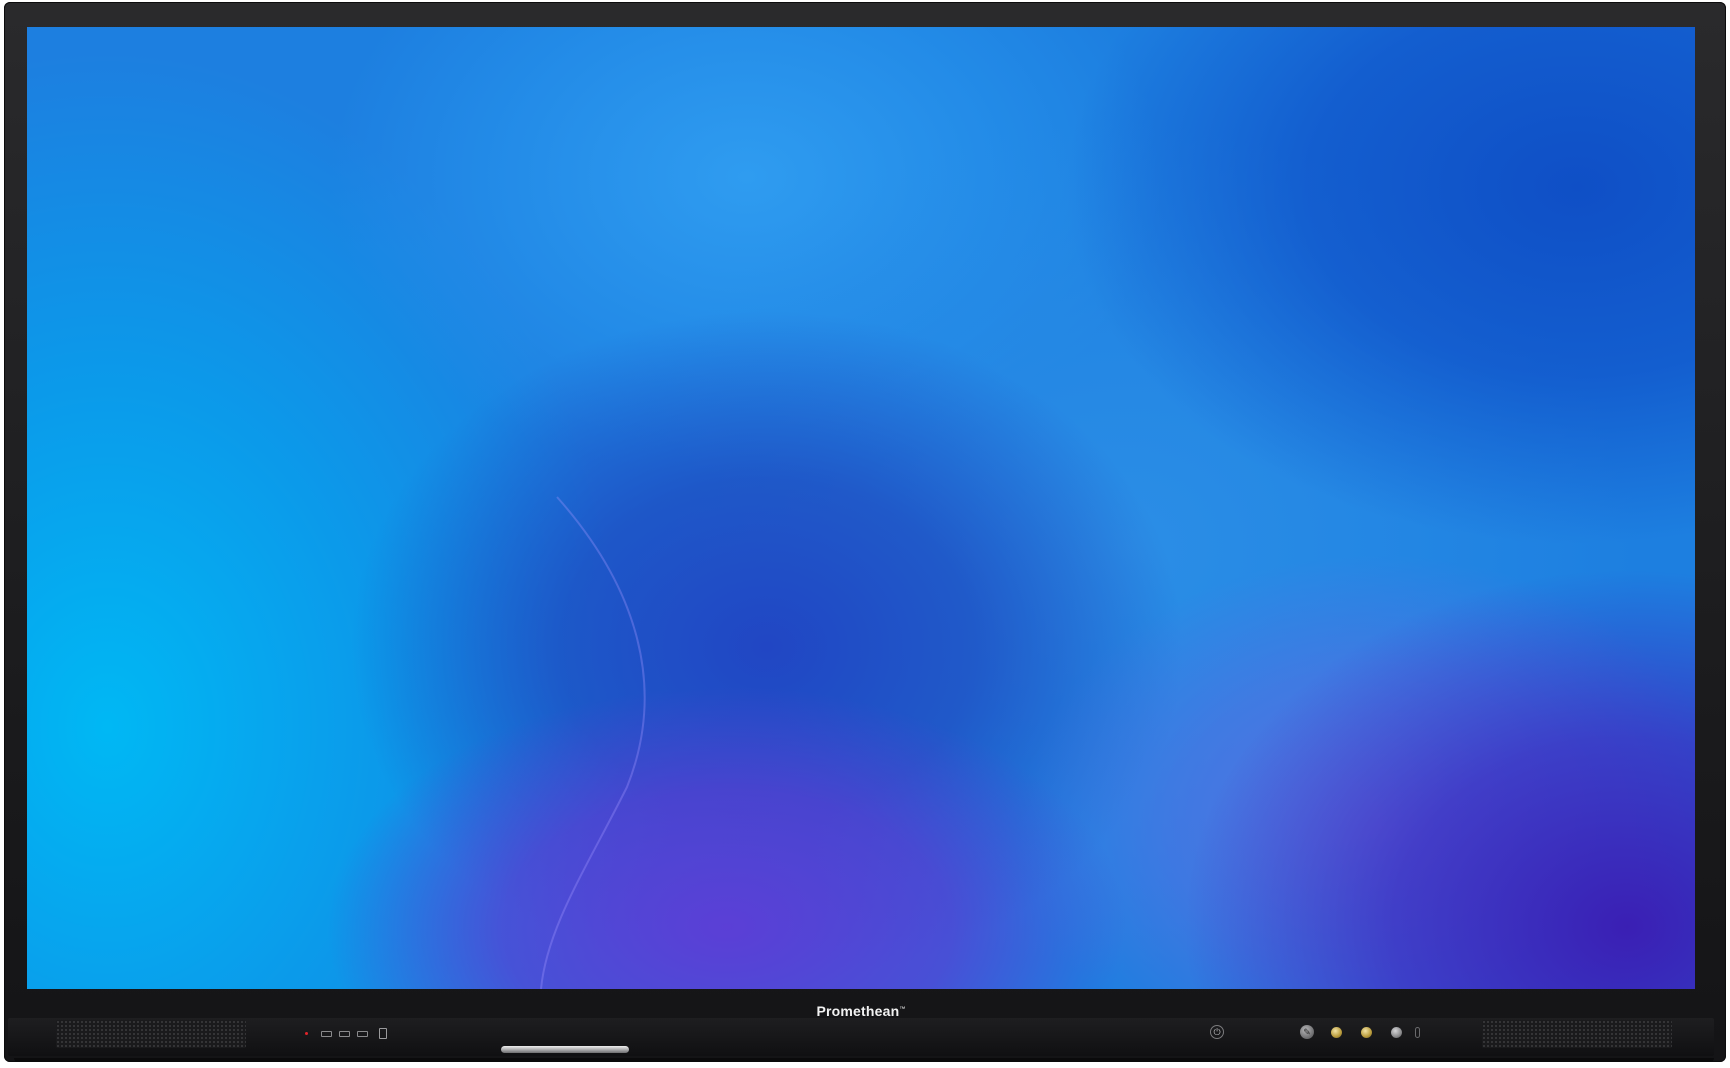 This screenshot has height=1068, width=1730. Describe the element at coordinates (1307, 1032) in the screenshot. I see `pen-icon: ✎` at that location.